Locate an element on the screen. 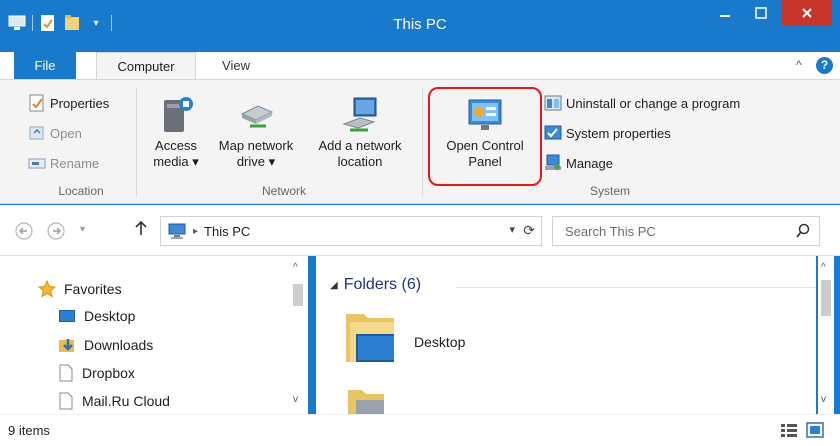 The image size is (840, 446). recent-locations-dropdown: ▾ is located at coordinates (82, 229).